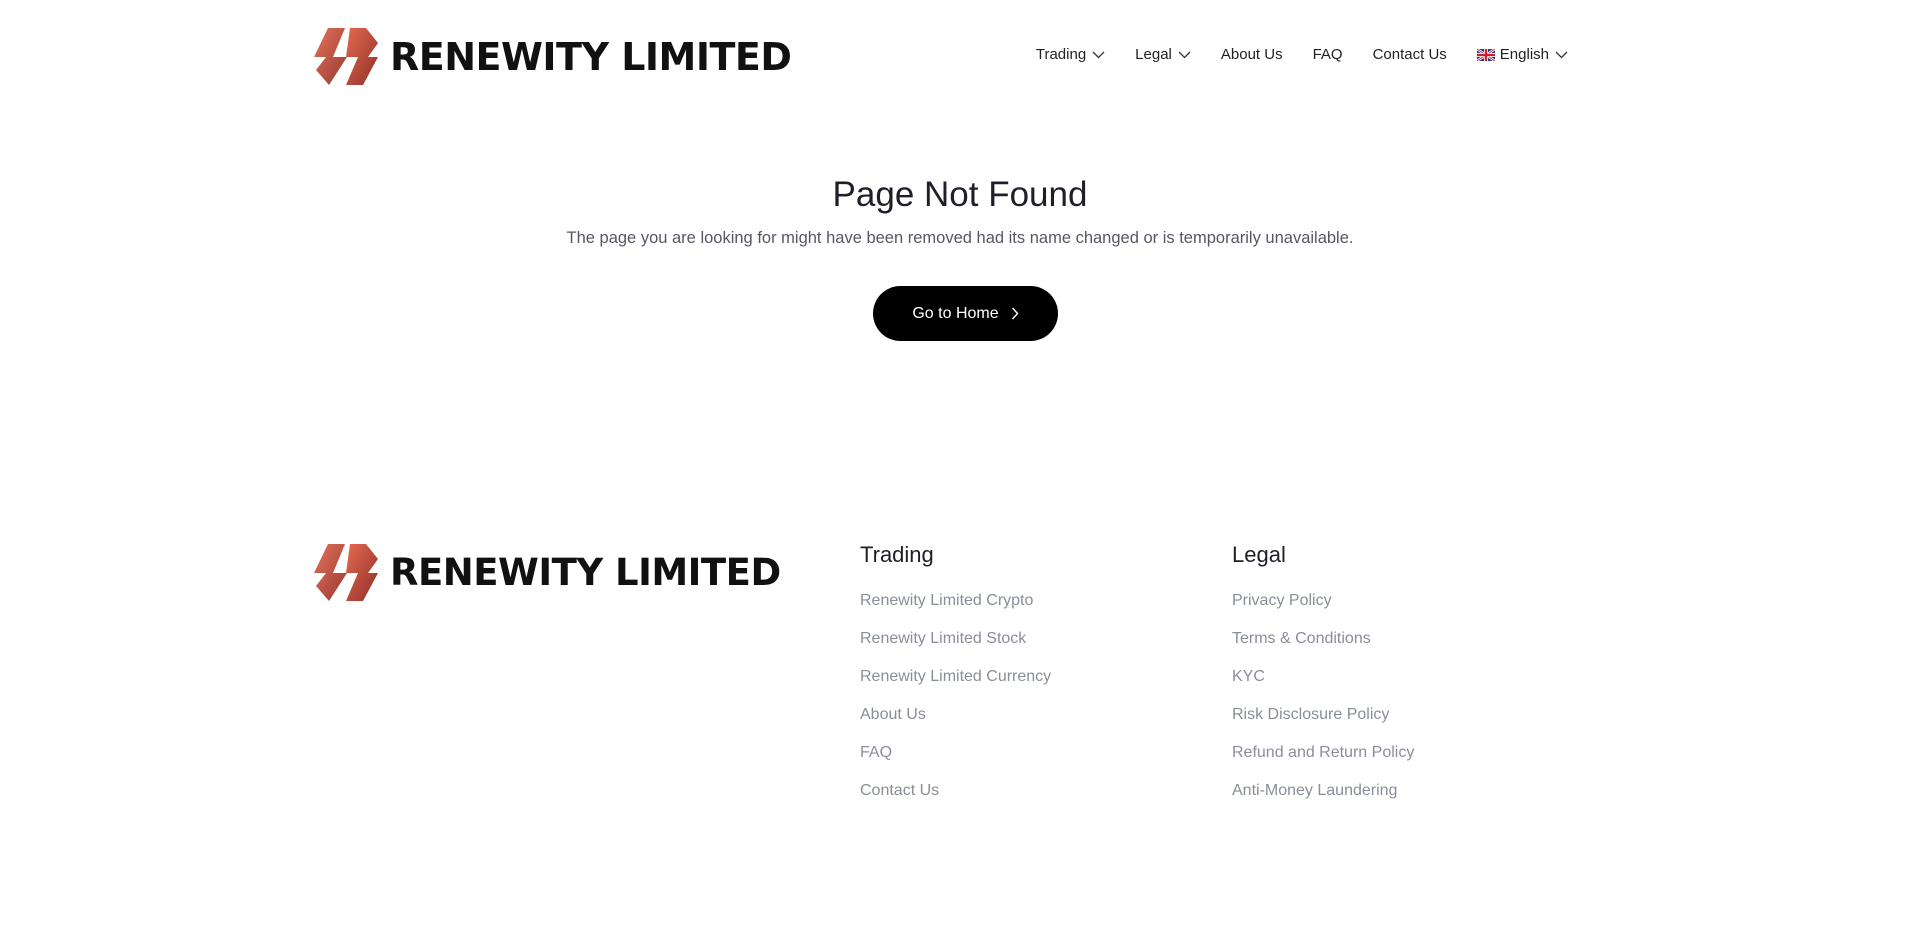  Describe the element at coordinates (955, 648) in the screenshot. I see `footer-link-stock: Renewity Limited Stock` at that location.